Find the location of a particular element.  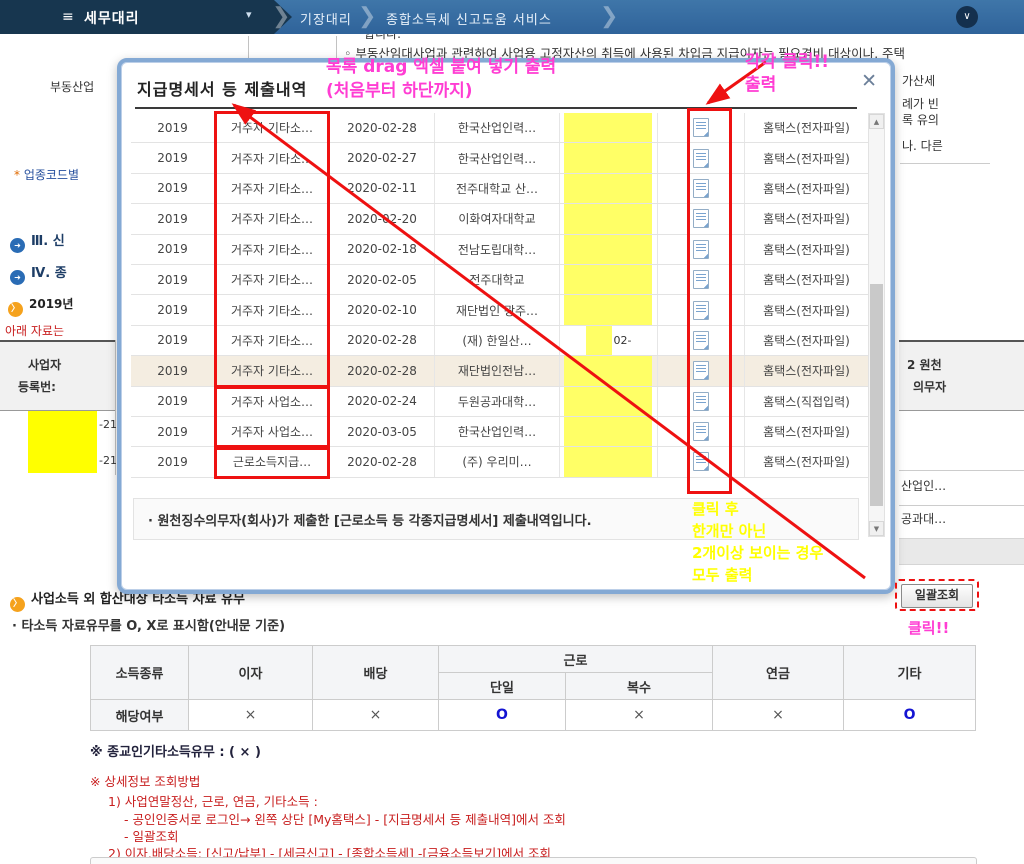

cell-submit-date: 2020-03-05 is located at coordinates (381, 431).